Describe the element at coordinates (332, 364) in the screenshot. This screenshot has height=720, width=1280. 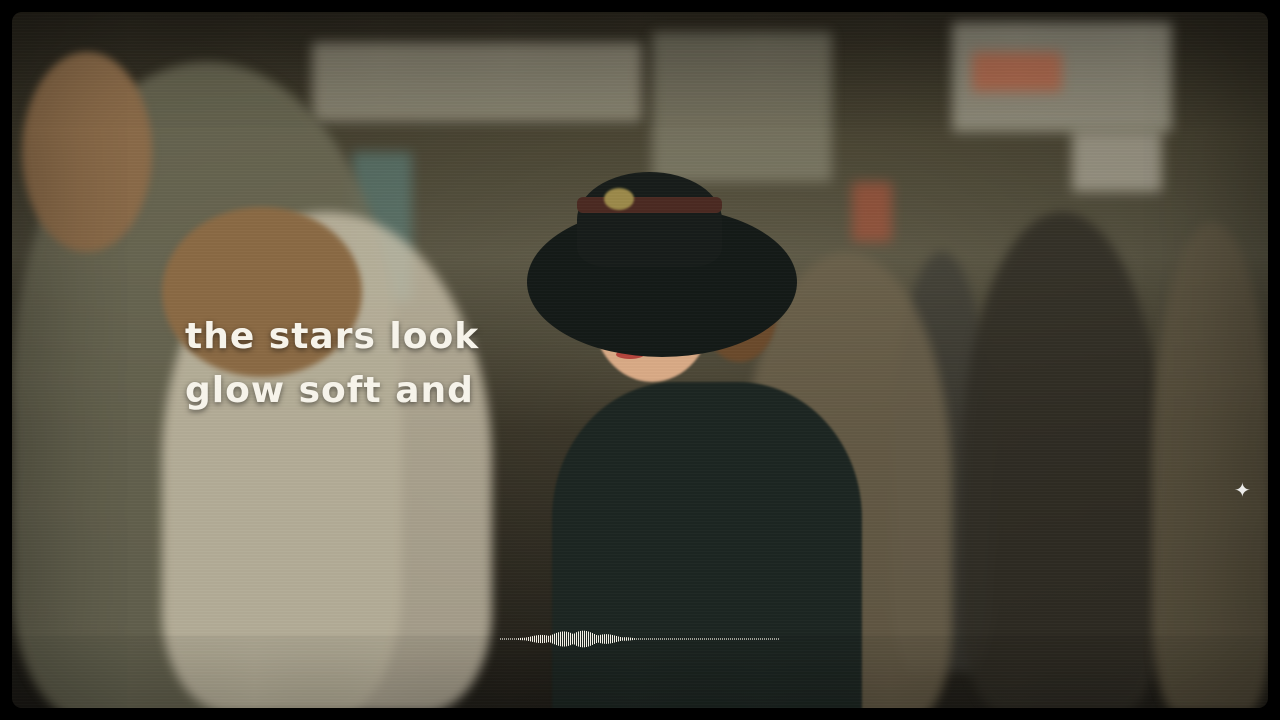
I see `lyrics-overlay: the stars look glow soft and` at that location.